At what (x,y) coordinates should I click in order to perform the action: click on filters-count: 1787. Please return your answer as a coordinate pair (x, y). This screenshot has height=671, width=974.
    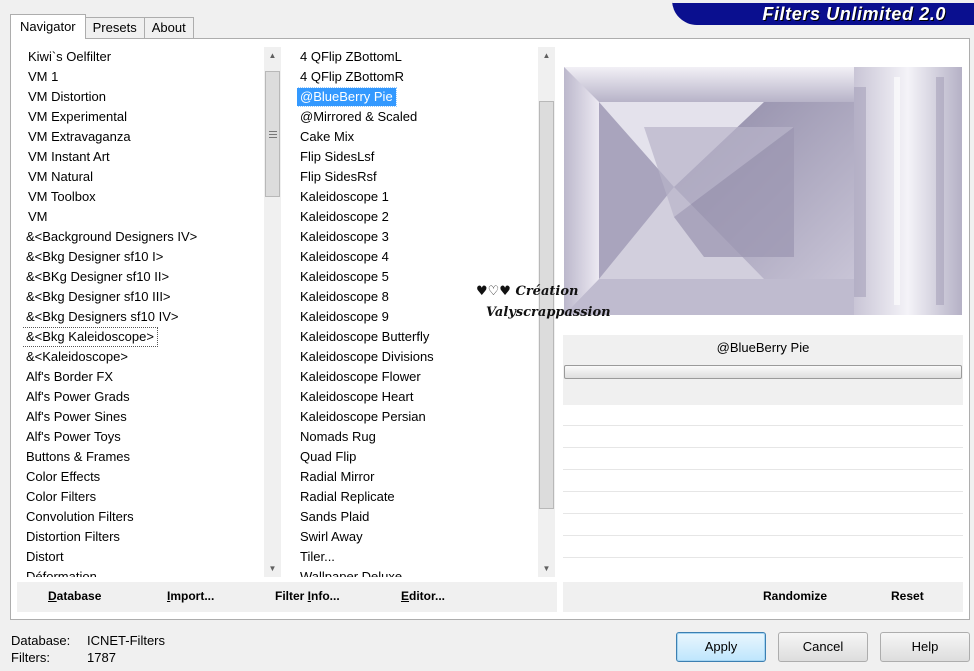
    Looking at the image, I should click on (101, 657).